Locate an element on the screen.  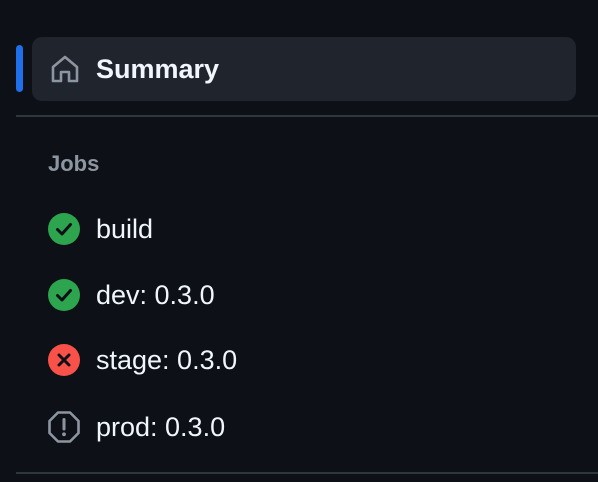
summary-nav-item: Summary is located at coordinates (304, 69).